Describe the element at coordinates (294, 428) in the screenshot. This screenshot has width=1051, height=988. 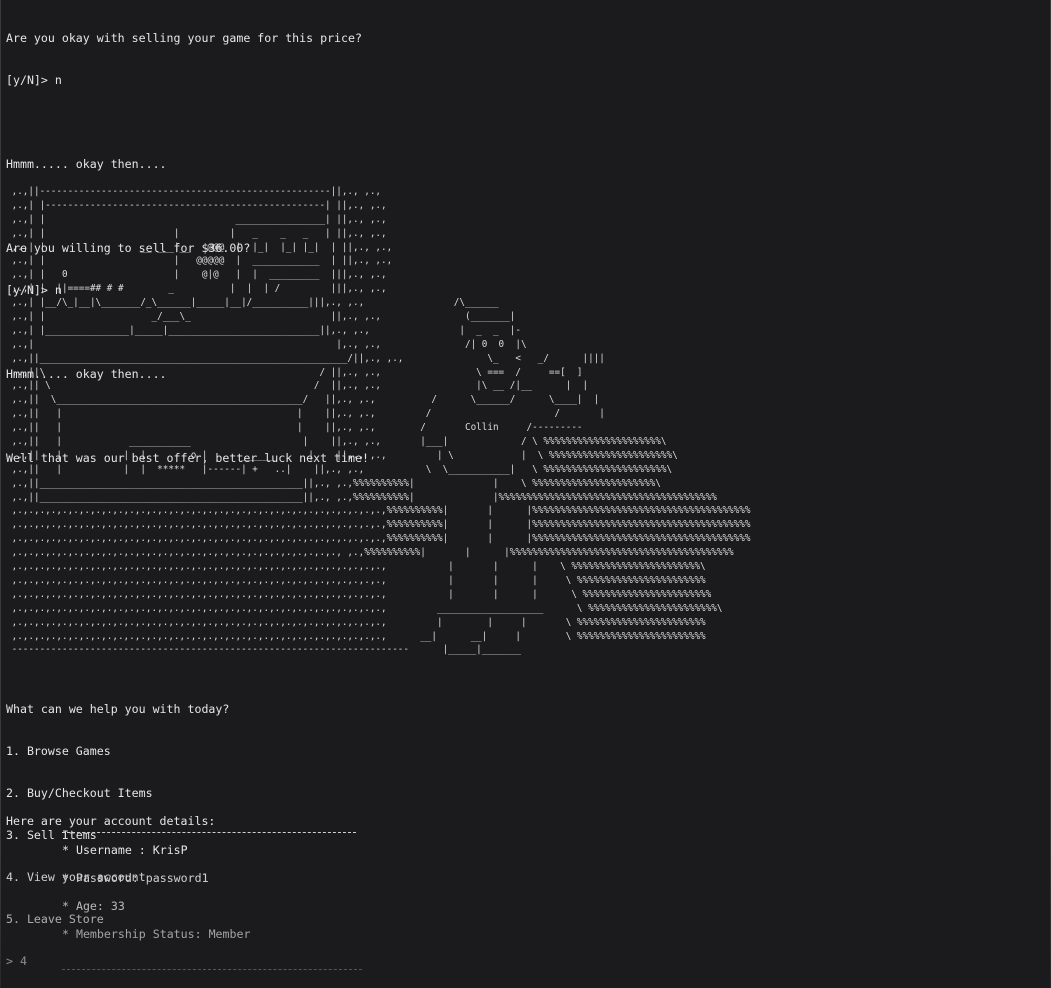
I see `ascii-art-line: ,.,|| | | ||,., ,., / Collin /---------` at that location.